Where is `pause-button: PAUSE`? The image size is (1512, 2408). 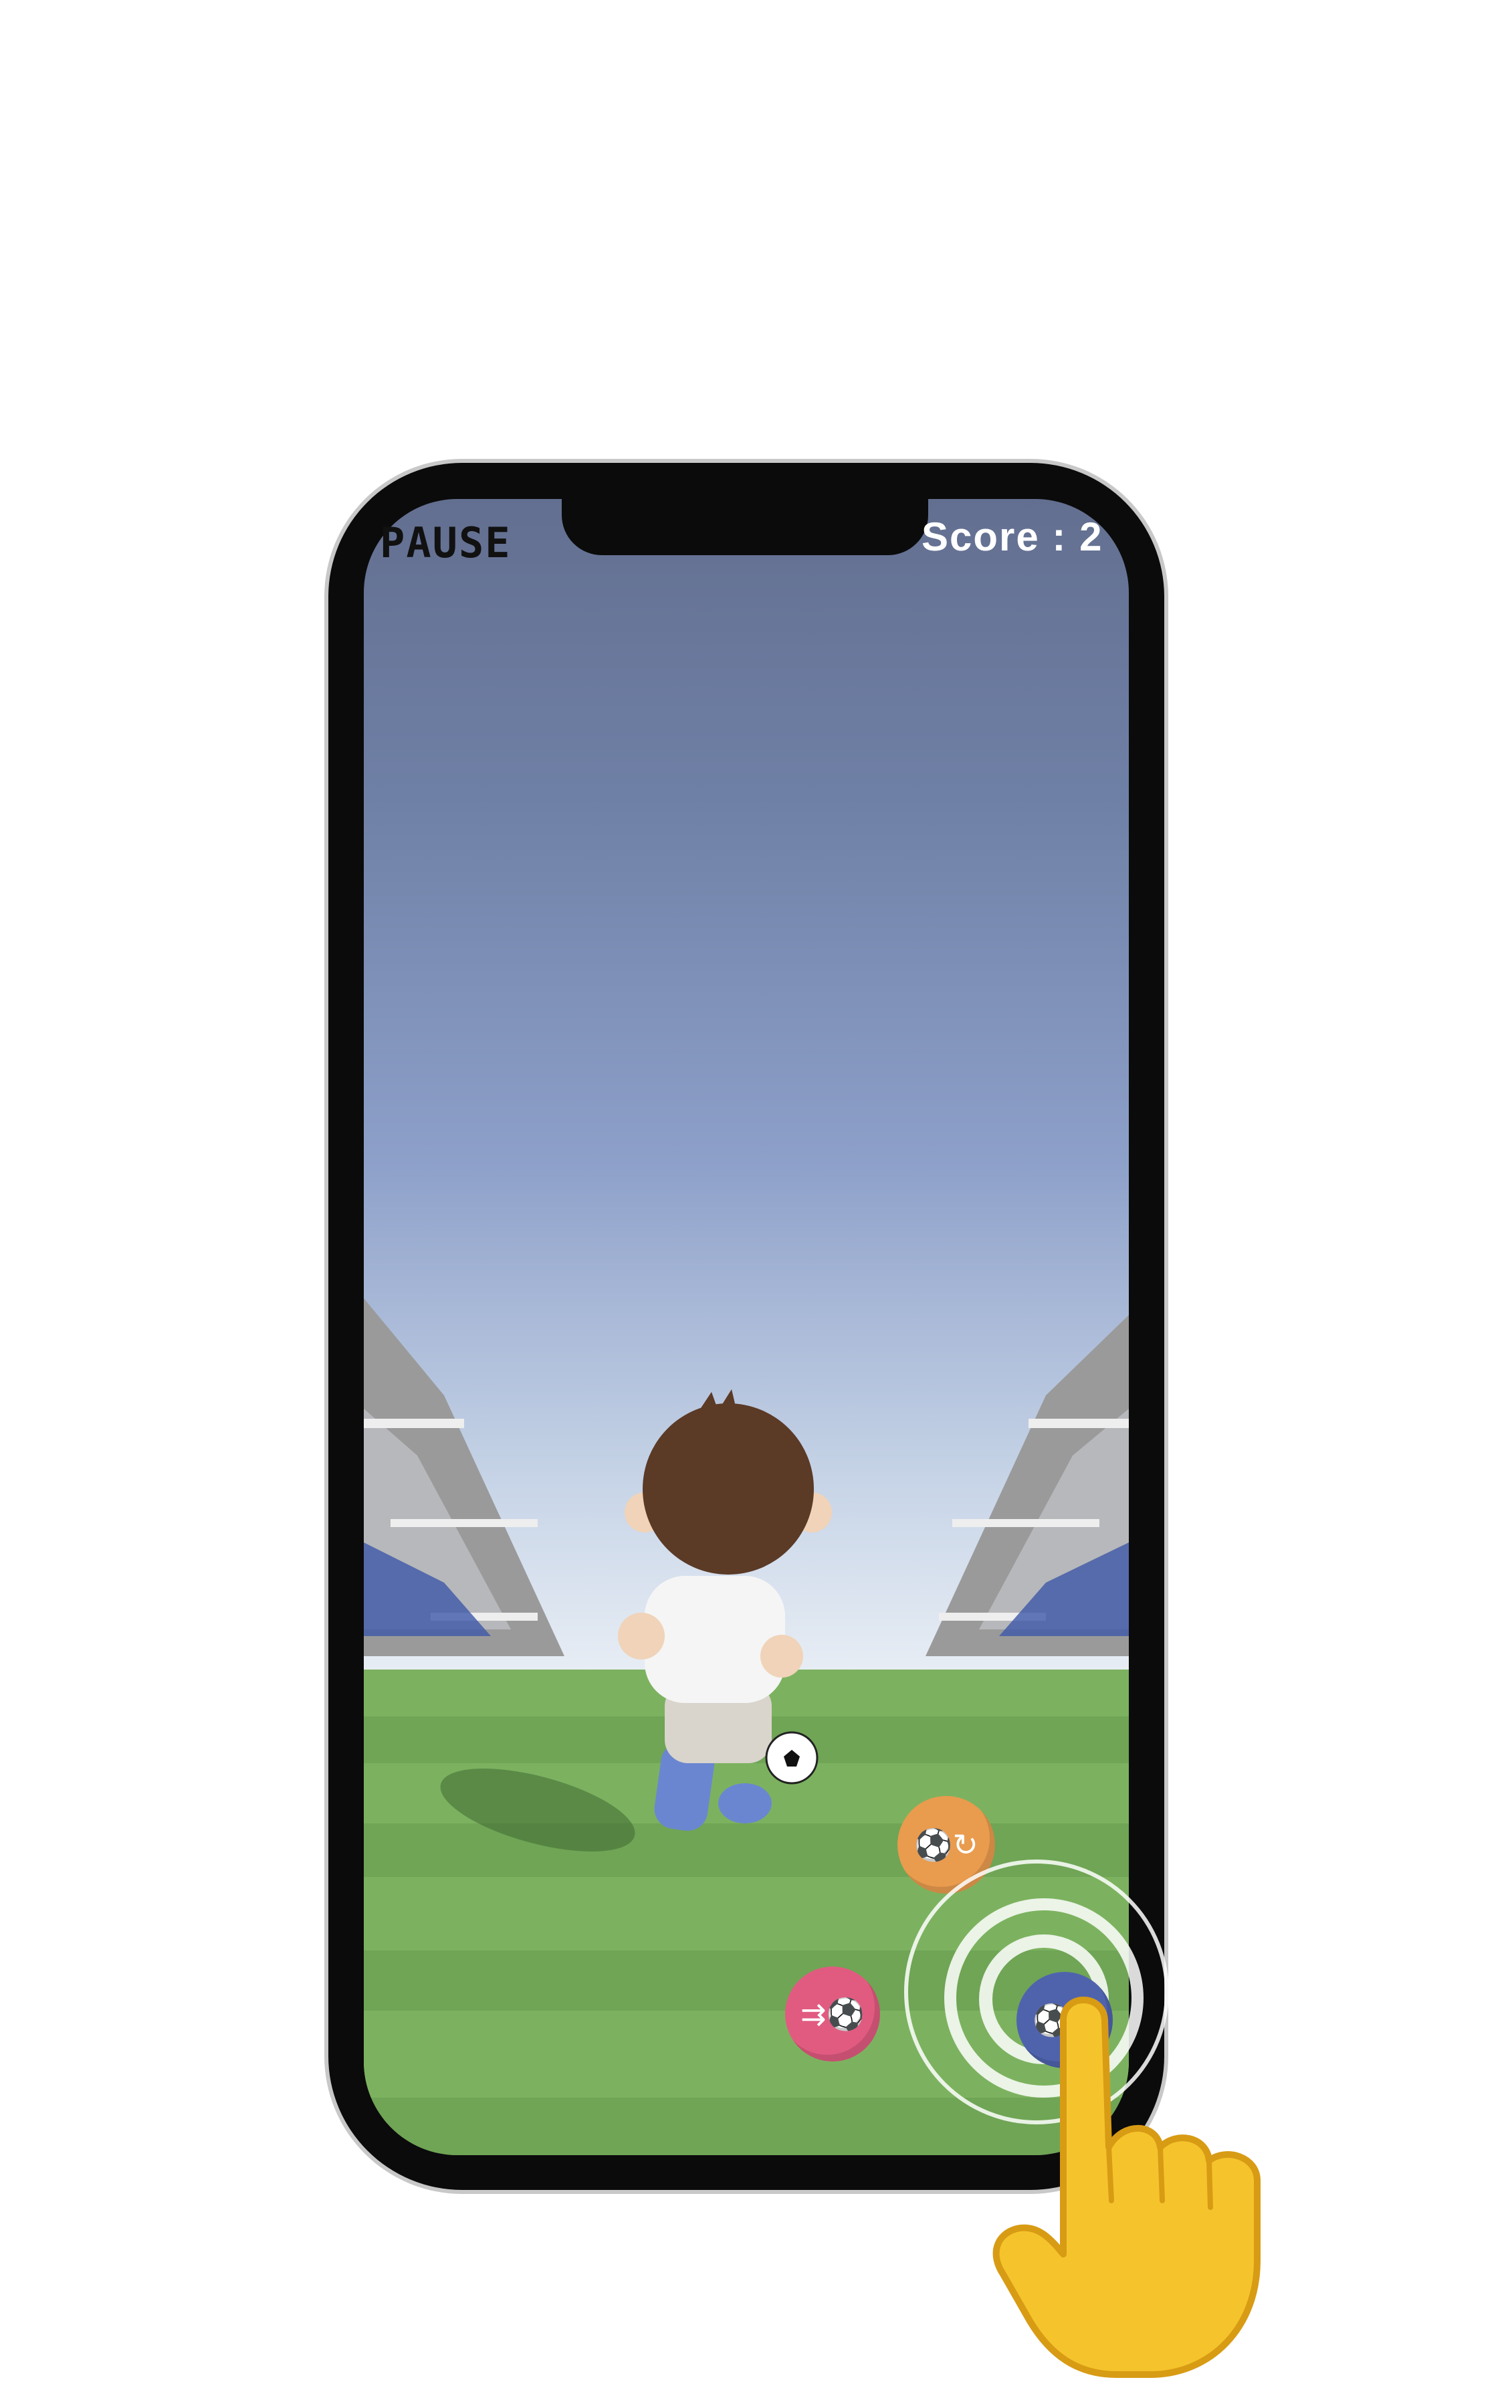
pause-button: PAUSE is located at coordinates (446, 542).